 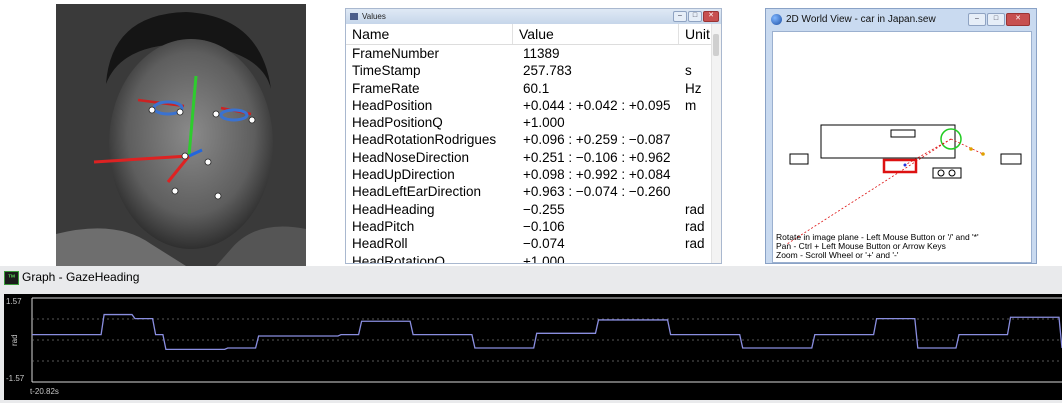 I want to click on cell-value: 257.783, so click(x=547, y=71).